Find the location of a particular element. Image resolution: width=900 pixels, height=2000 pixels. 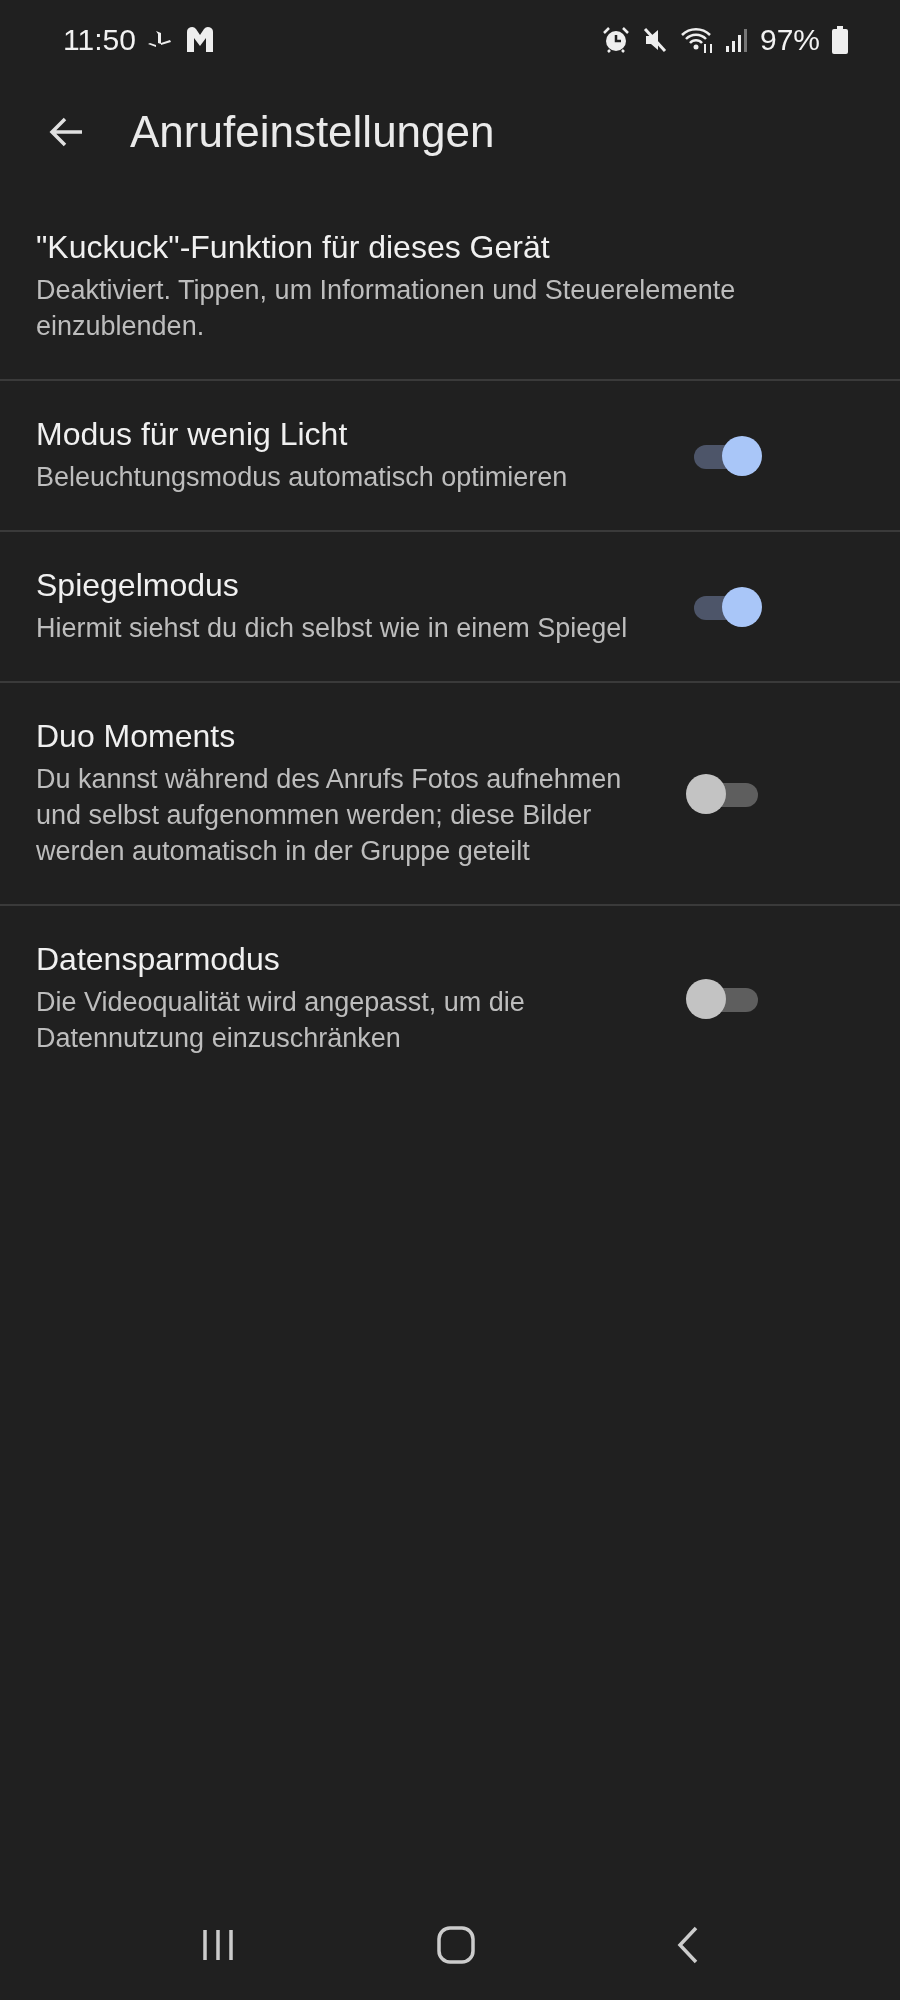

battery-percentage: 97% is located at coordinates (789, 40).